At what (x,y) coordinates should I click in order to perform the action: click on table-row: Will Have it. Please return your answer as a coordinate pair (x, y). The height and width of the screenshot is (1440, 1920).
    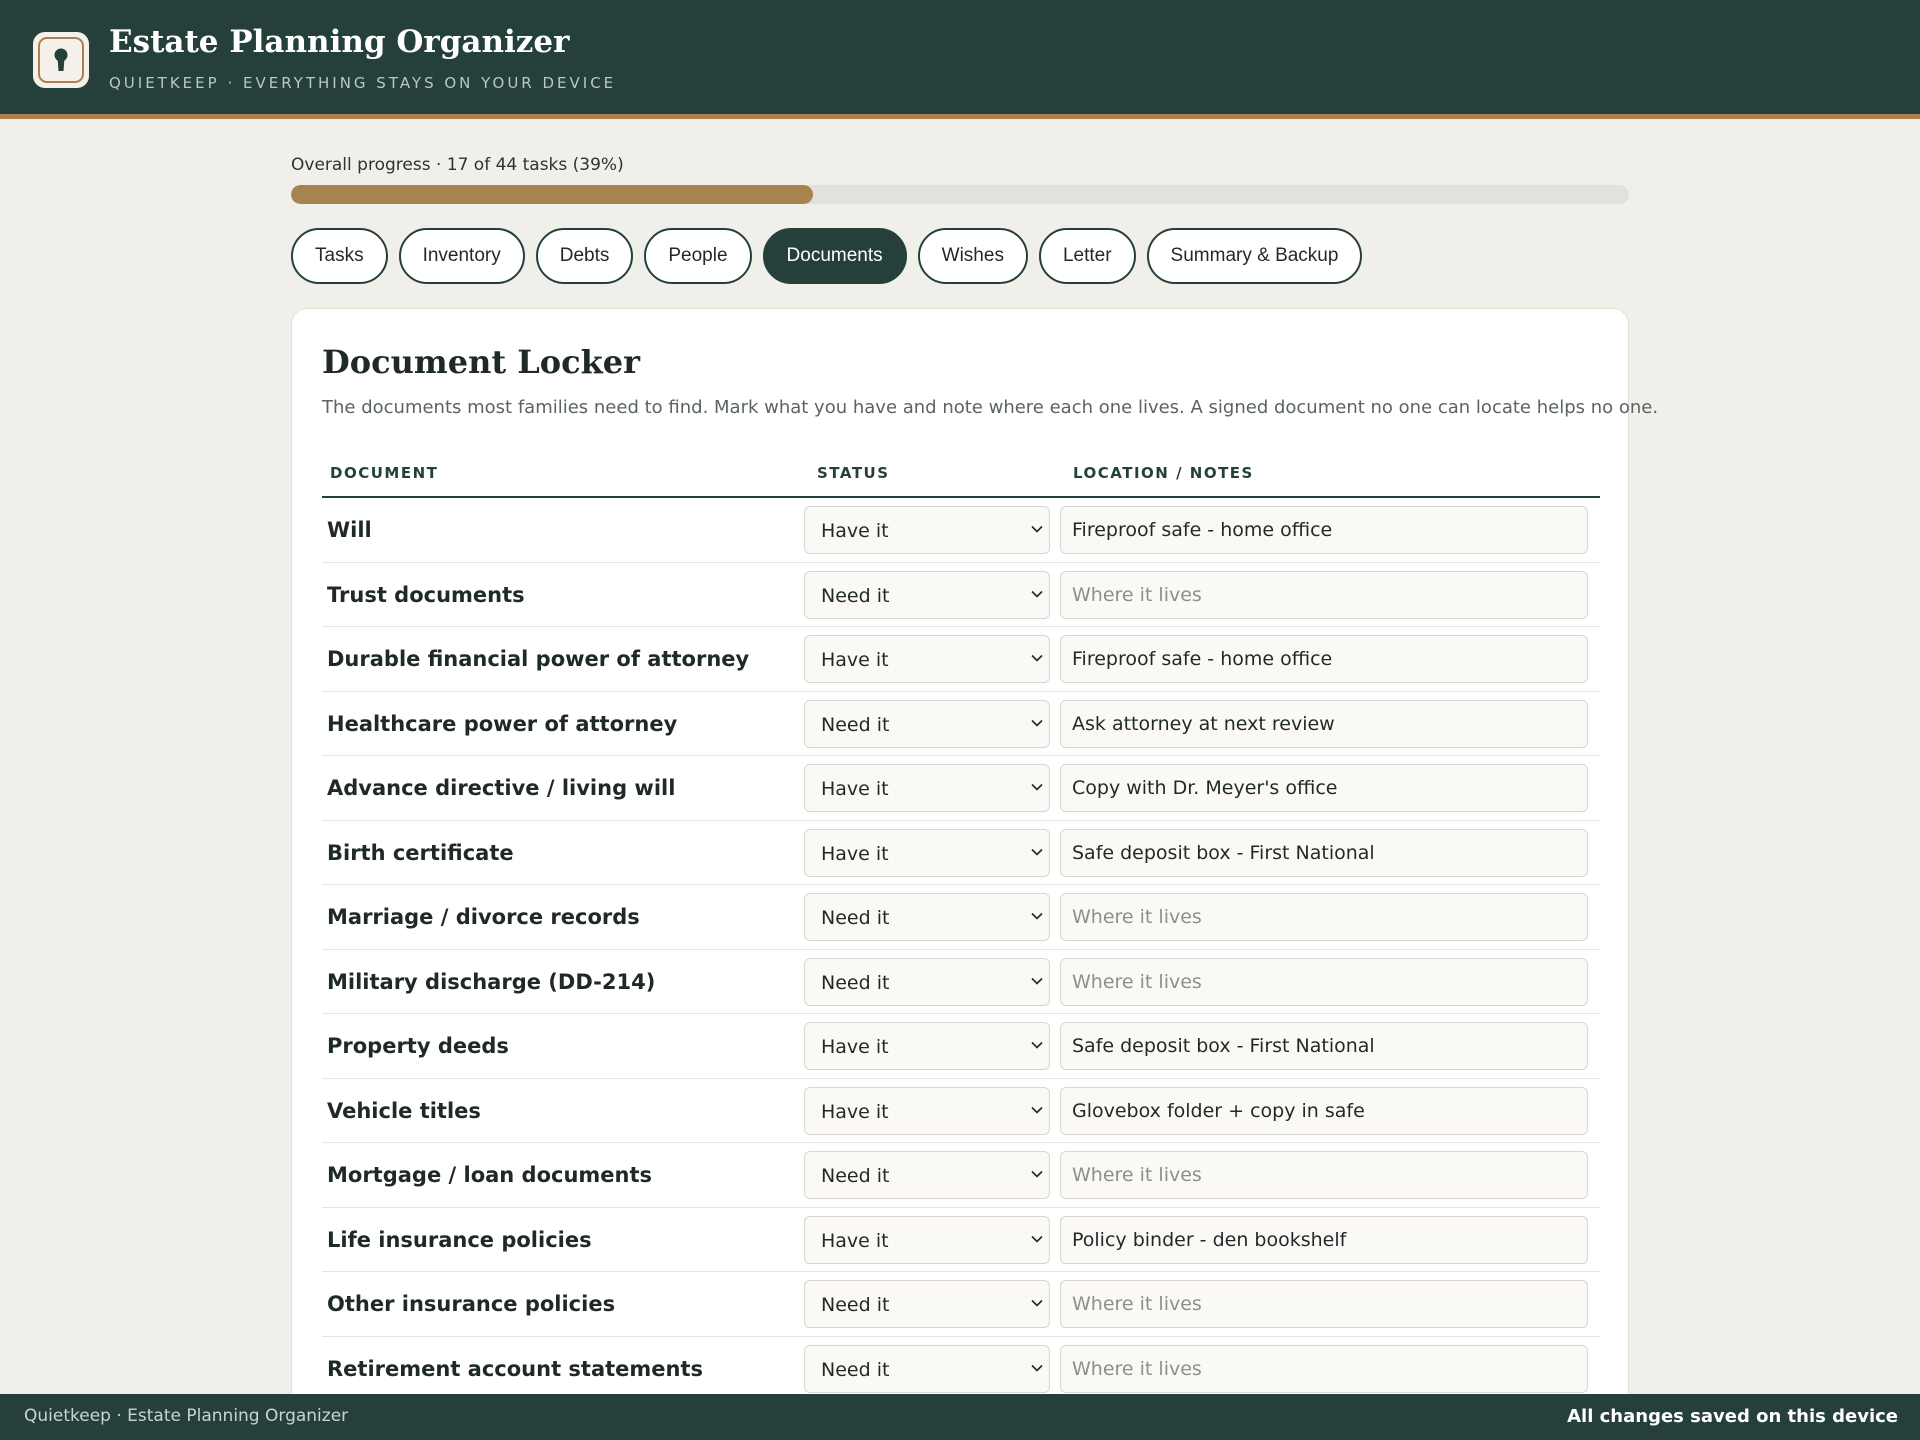
    Looking at the image, I should click on (961, 530).